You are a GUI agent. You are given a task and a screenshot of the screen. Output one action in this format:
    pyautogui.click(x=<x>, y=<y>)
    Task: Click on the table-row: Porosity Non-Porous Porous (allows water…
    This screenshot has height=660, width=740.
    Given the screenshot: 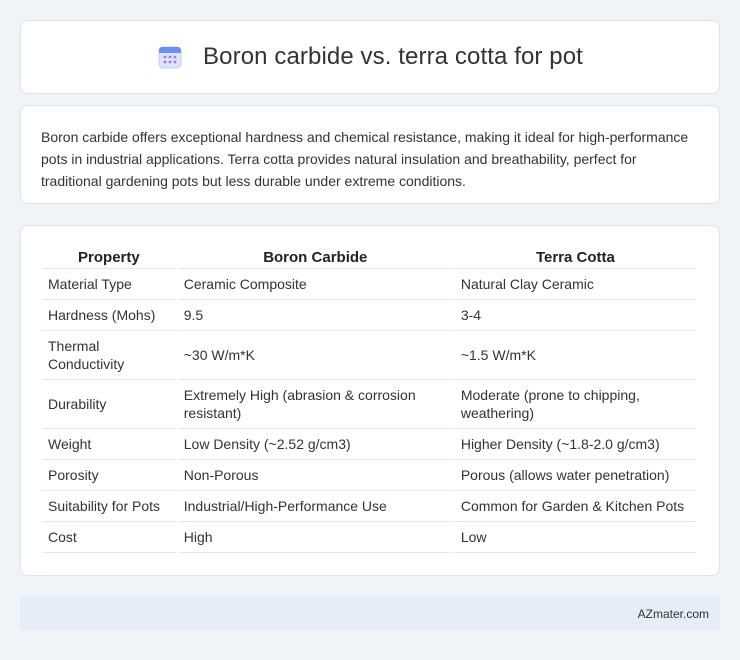 What is the action you would take?
    pyautogui.click(x=369, y=475)
    